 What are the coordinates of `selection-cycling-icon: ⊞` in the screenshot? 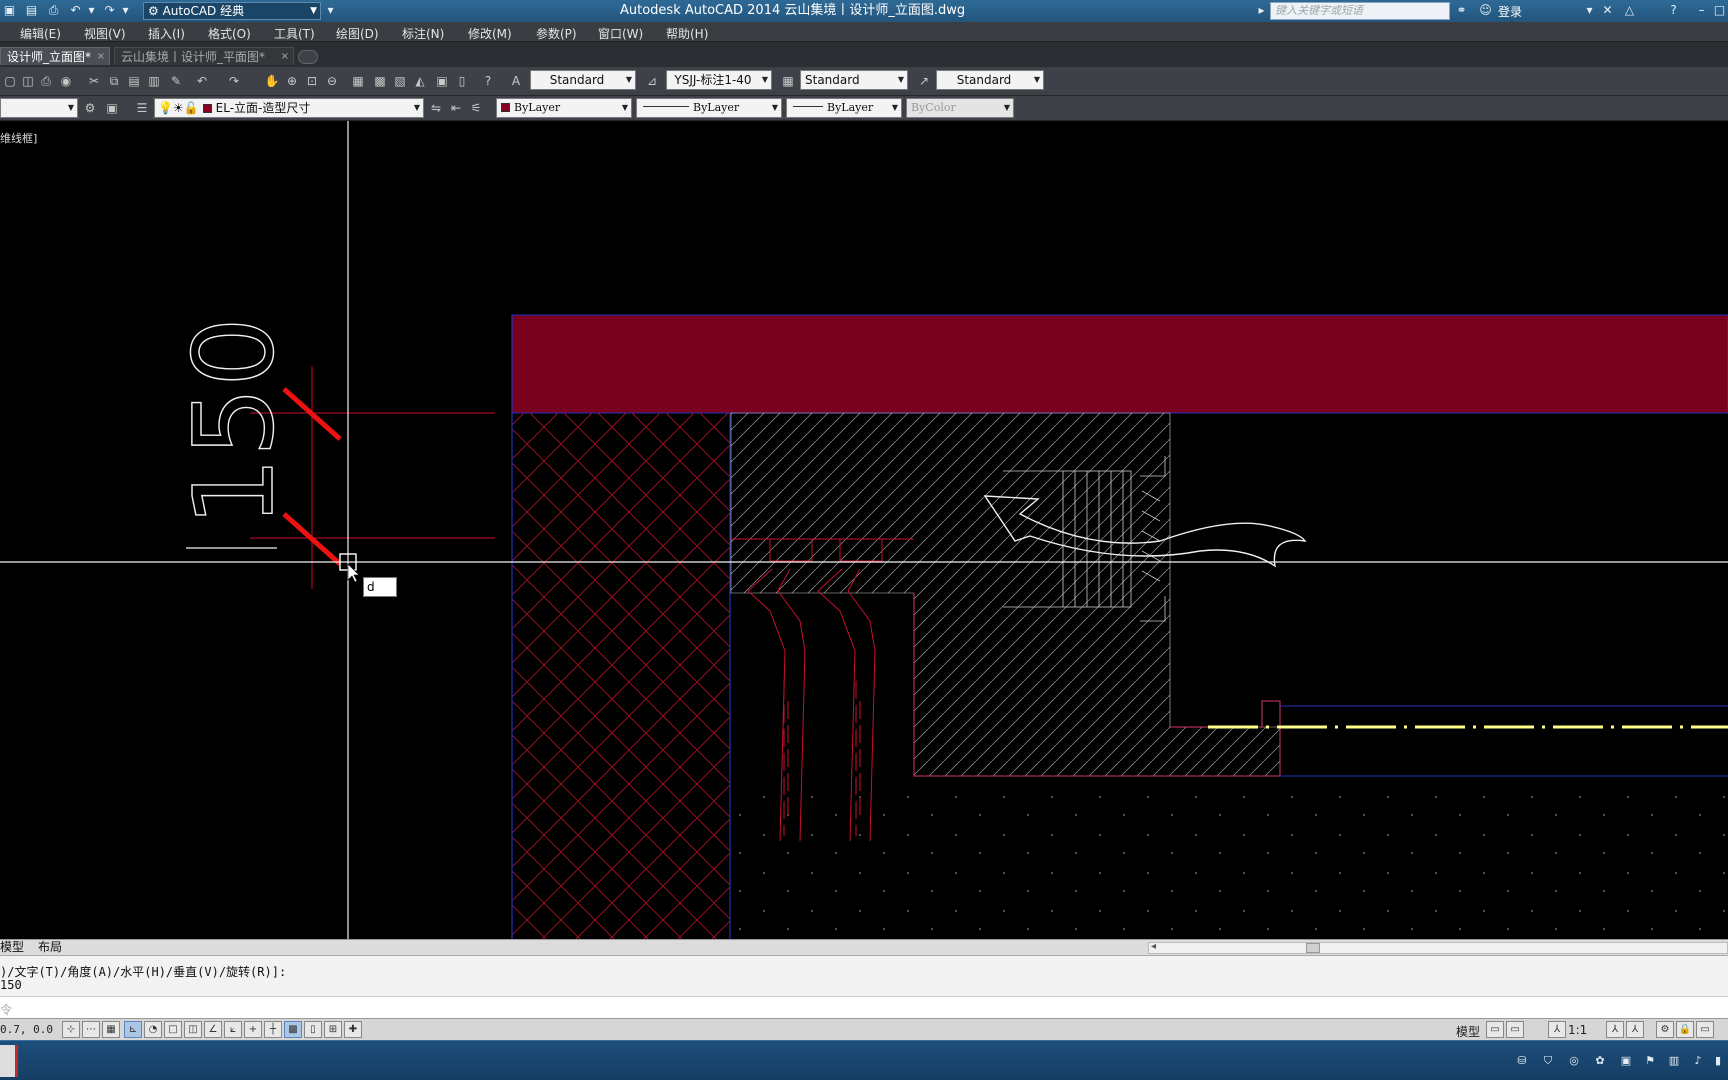 It's located at (333, 1029).